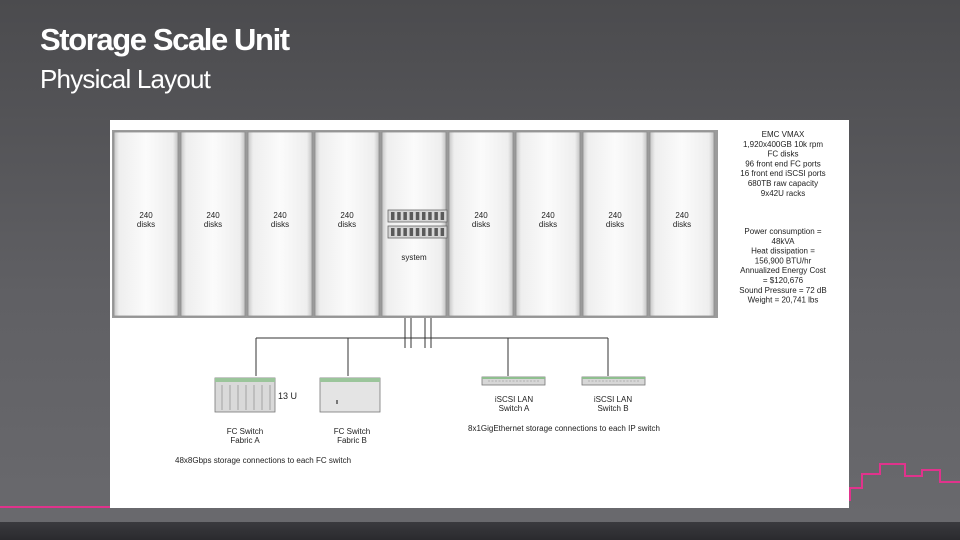 This screenshot has width=960, height=540. Describe the element at coordinates (165, 39) in the screenshot. I see `slide-title: Storage Scale Unit` at that location.